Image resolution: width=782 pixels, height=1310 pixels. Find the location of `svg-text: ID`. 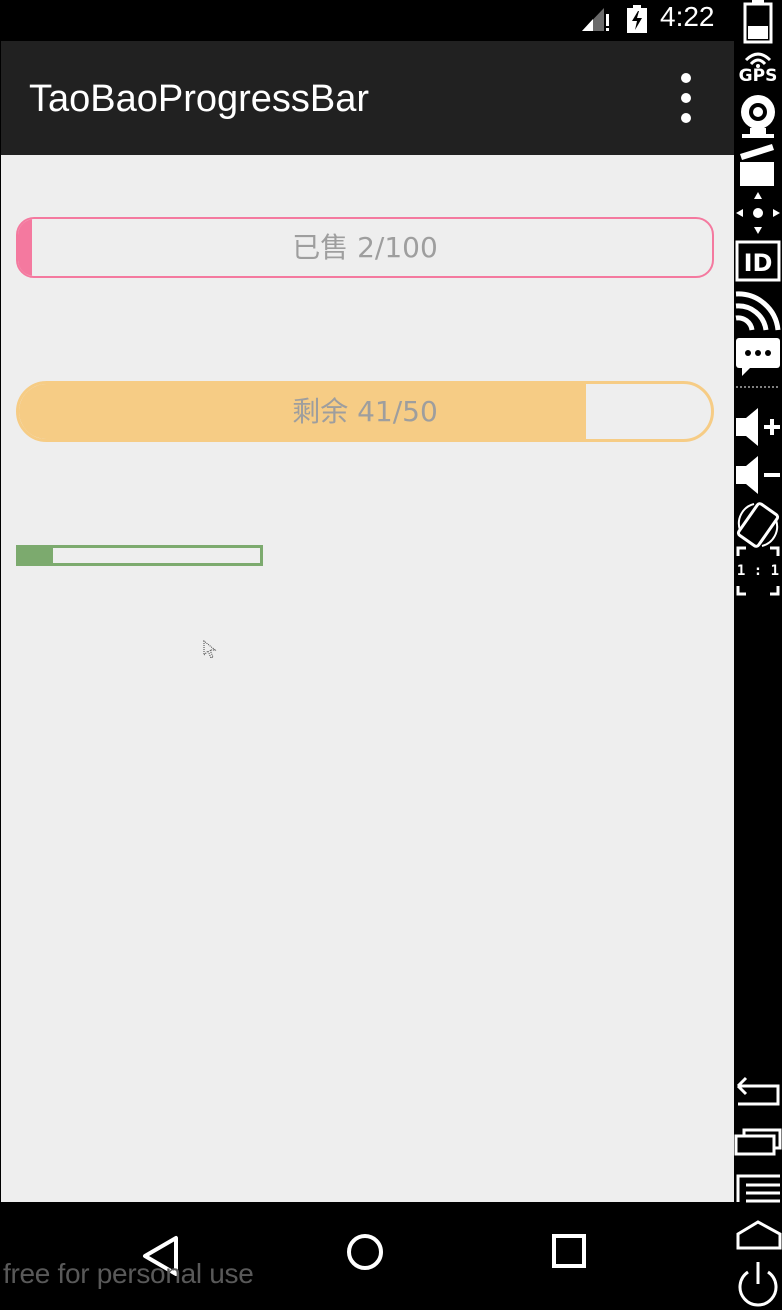

svg-text: ID is located at coordinates (758, 263).